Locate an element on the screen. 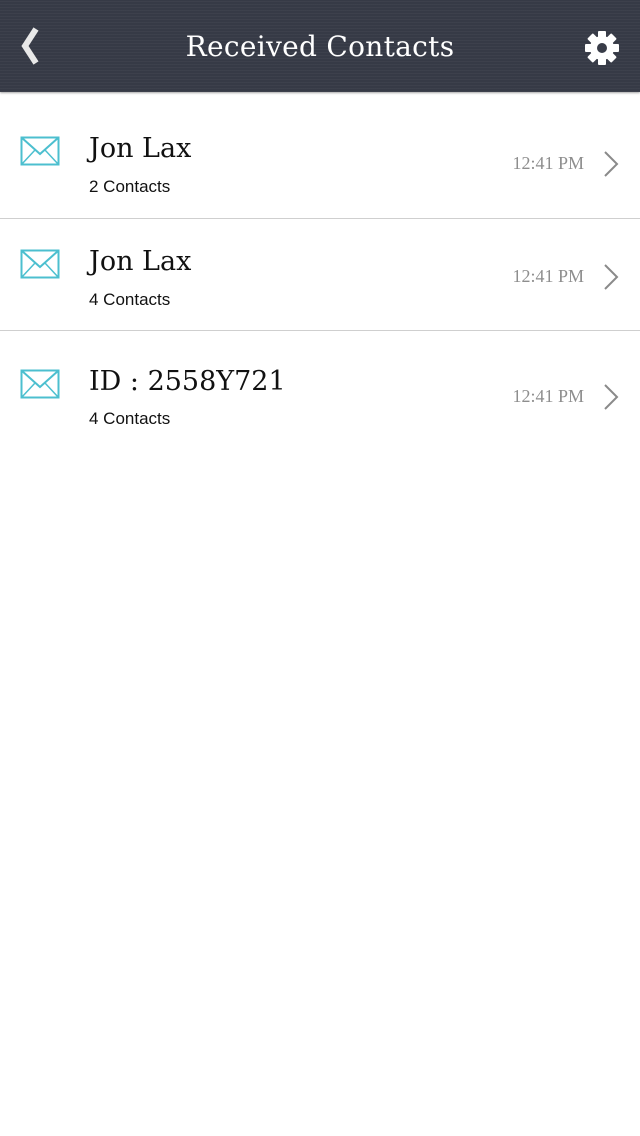 Image resolution: width=640 pixels, height=1136 pixels. settings-button is located at coordinates (602, 48).